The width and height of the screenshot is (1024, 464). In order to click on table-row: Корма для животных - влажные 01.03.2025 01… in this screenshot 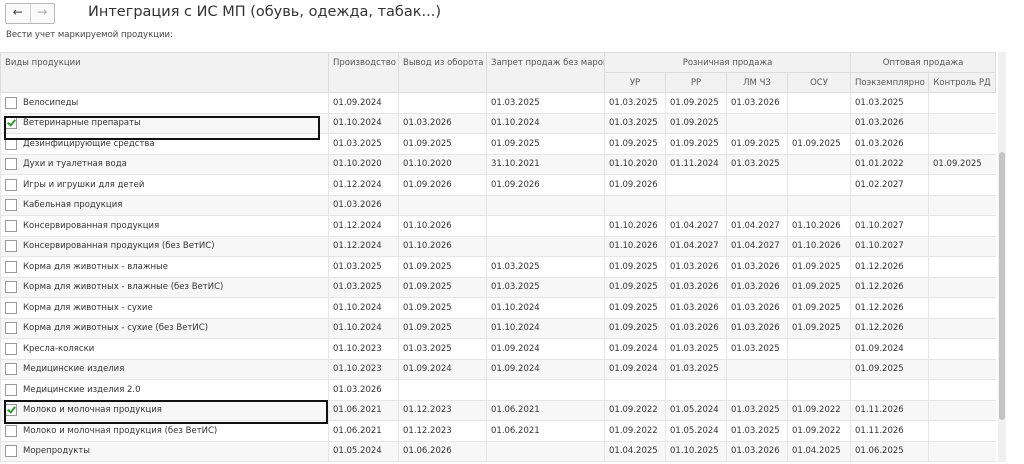, I will do `click(498, 267)`.